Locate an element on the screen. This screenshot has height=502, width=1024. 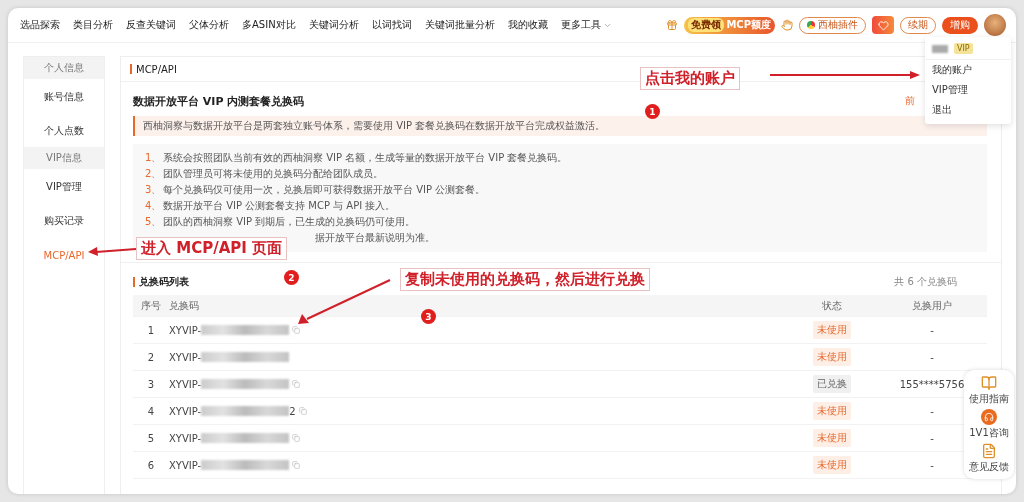
rule-number: 4、 is located at coordinates (154, 206).